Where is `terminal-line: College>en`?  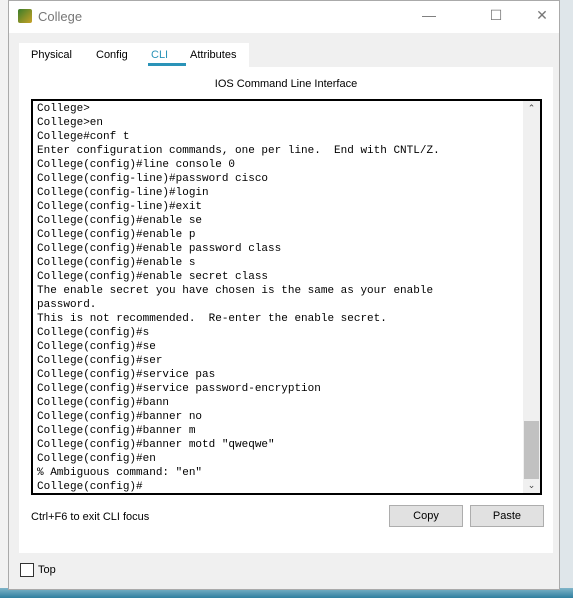
terminal-line: College>en is located at coordinates (70, 123).